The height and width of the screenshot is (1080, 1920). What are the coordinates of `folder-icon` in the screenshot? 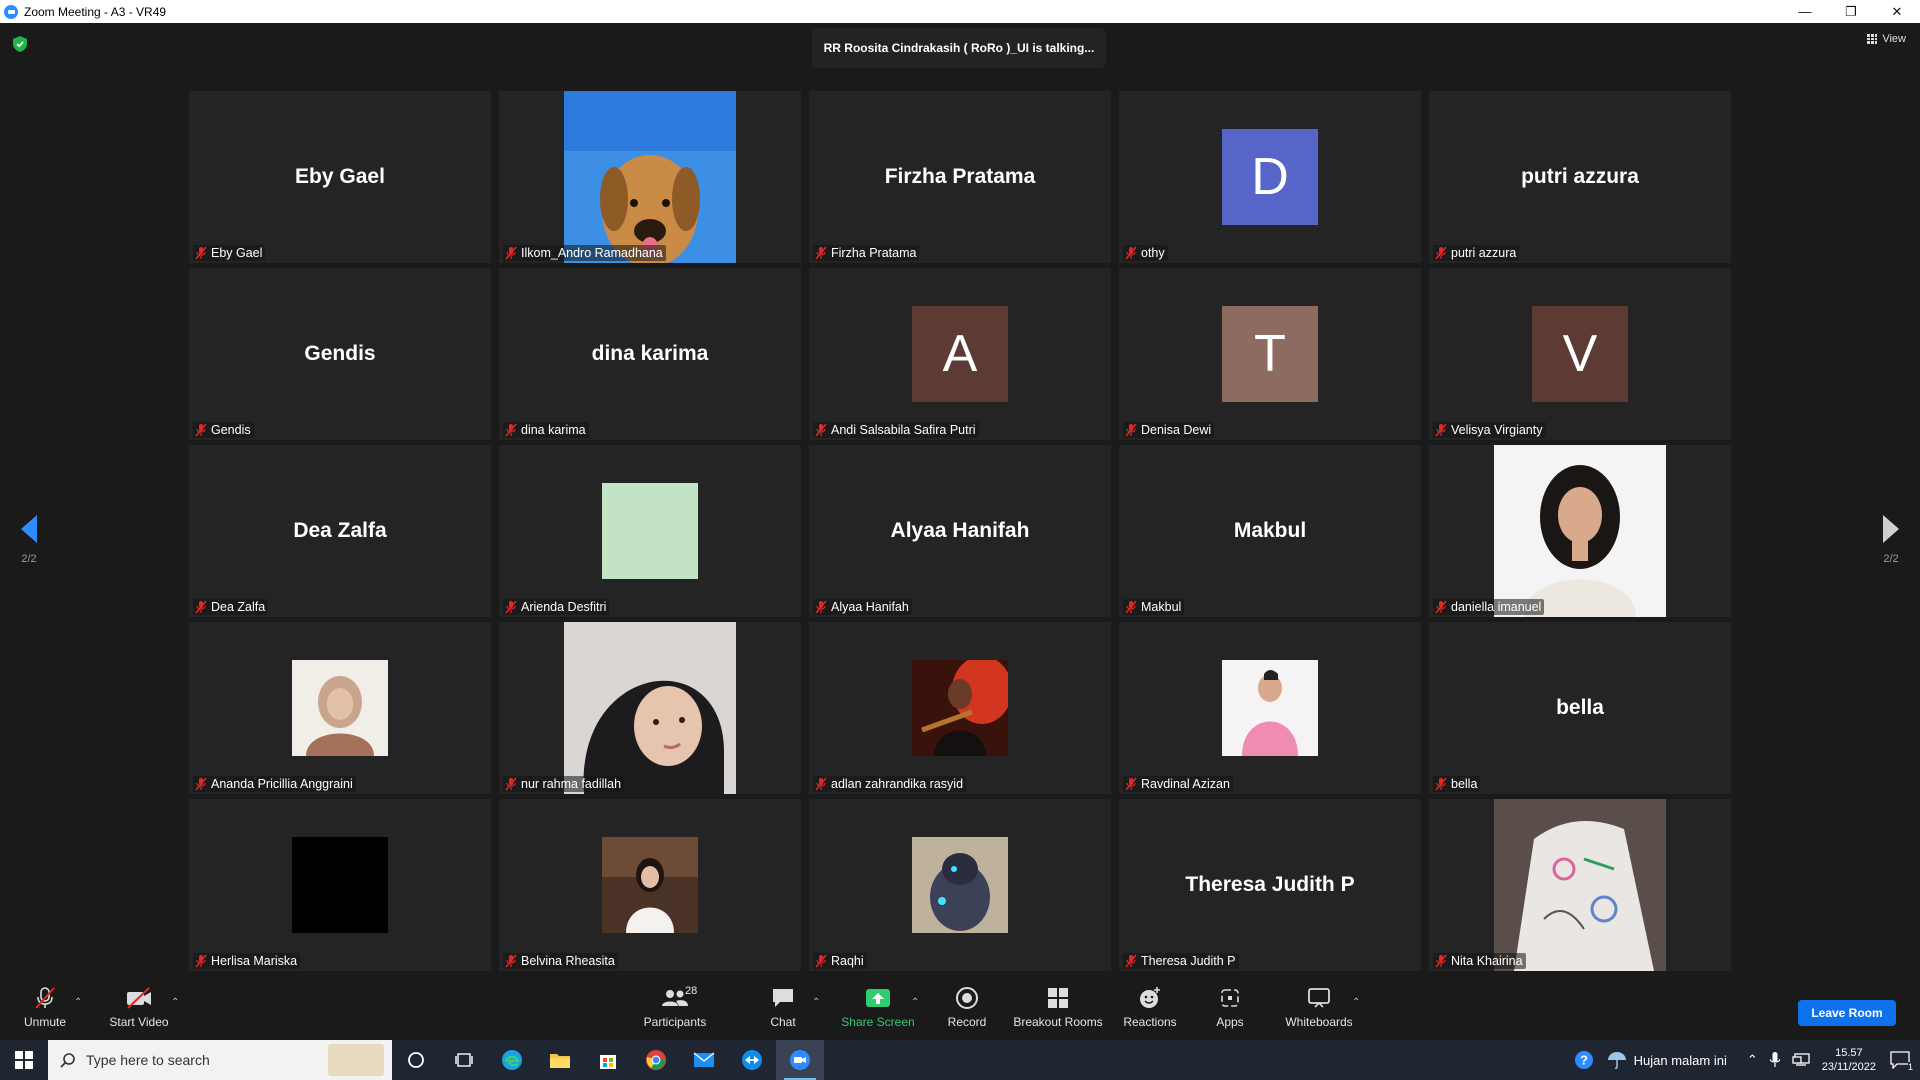 It's located at (560, 1061).